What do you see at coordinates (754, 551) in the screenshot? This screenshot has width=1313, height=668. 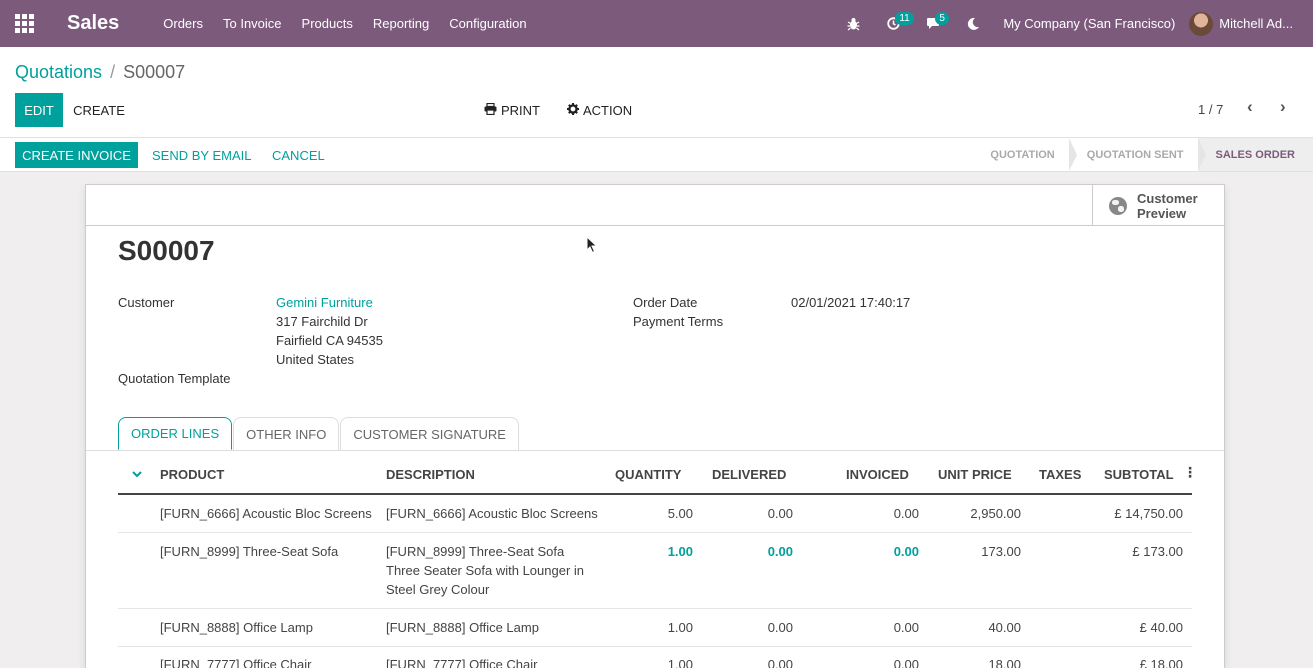 I see `row-2-delivered: 0.00` at bounding box center [754, 551].